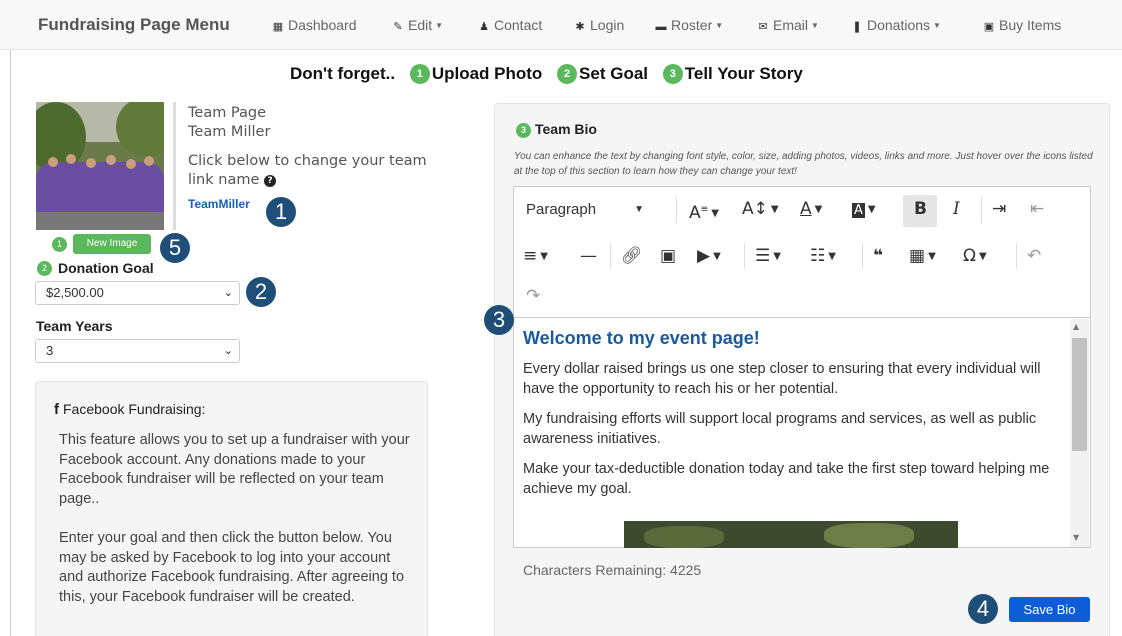 The image size is (1122, 636). Describe the element at coordinates (956, 209) in the screenshot. I see `italic-button: I` at that location.